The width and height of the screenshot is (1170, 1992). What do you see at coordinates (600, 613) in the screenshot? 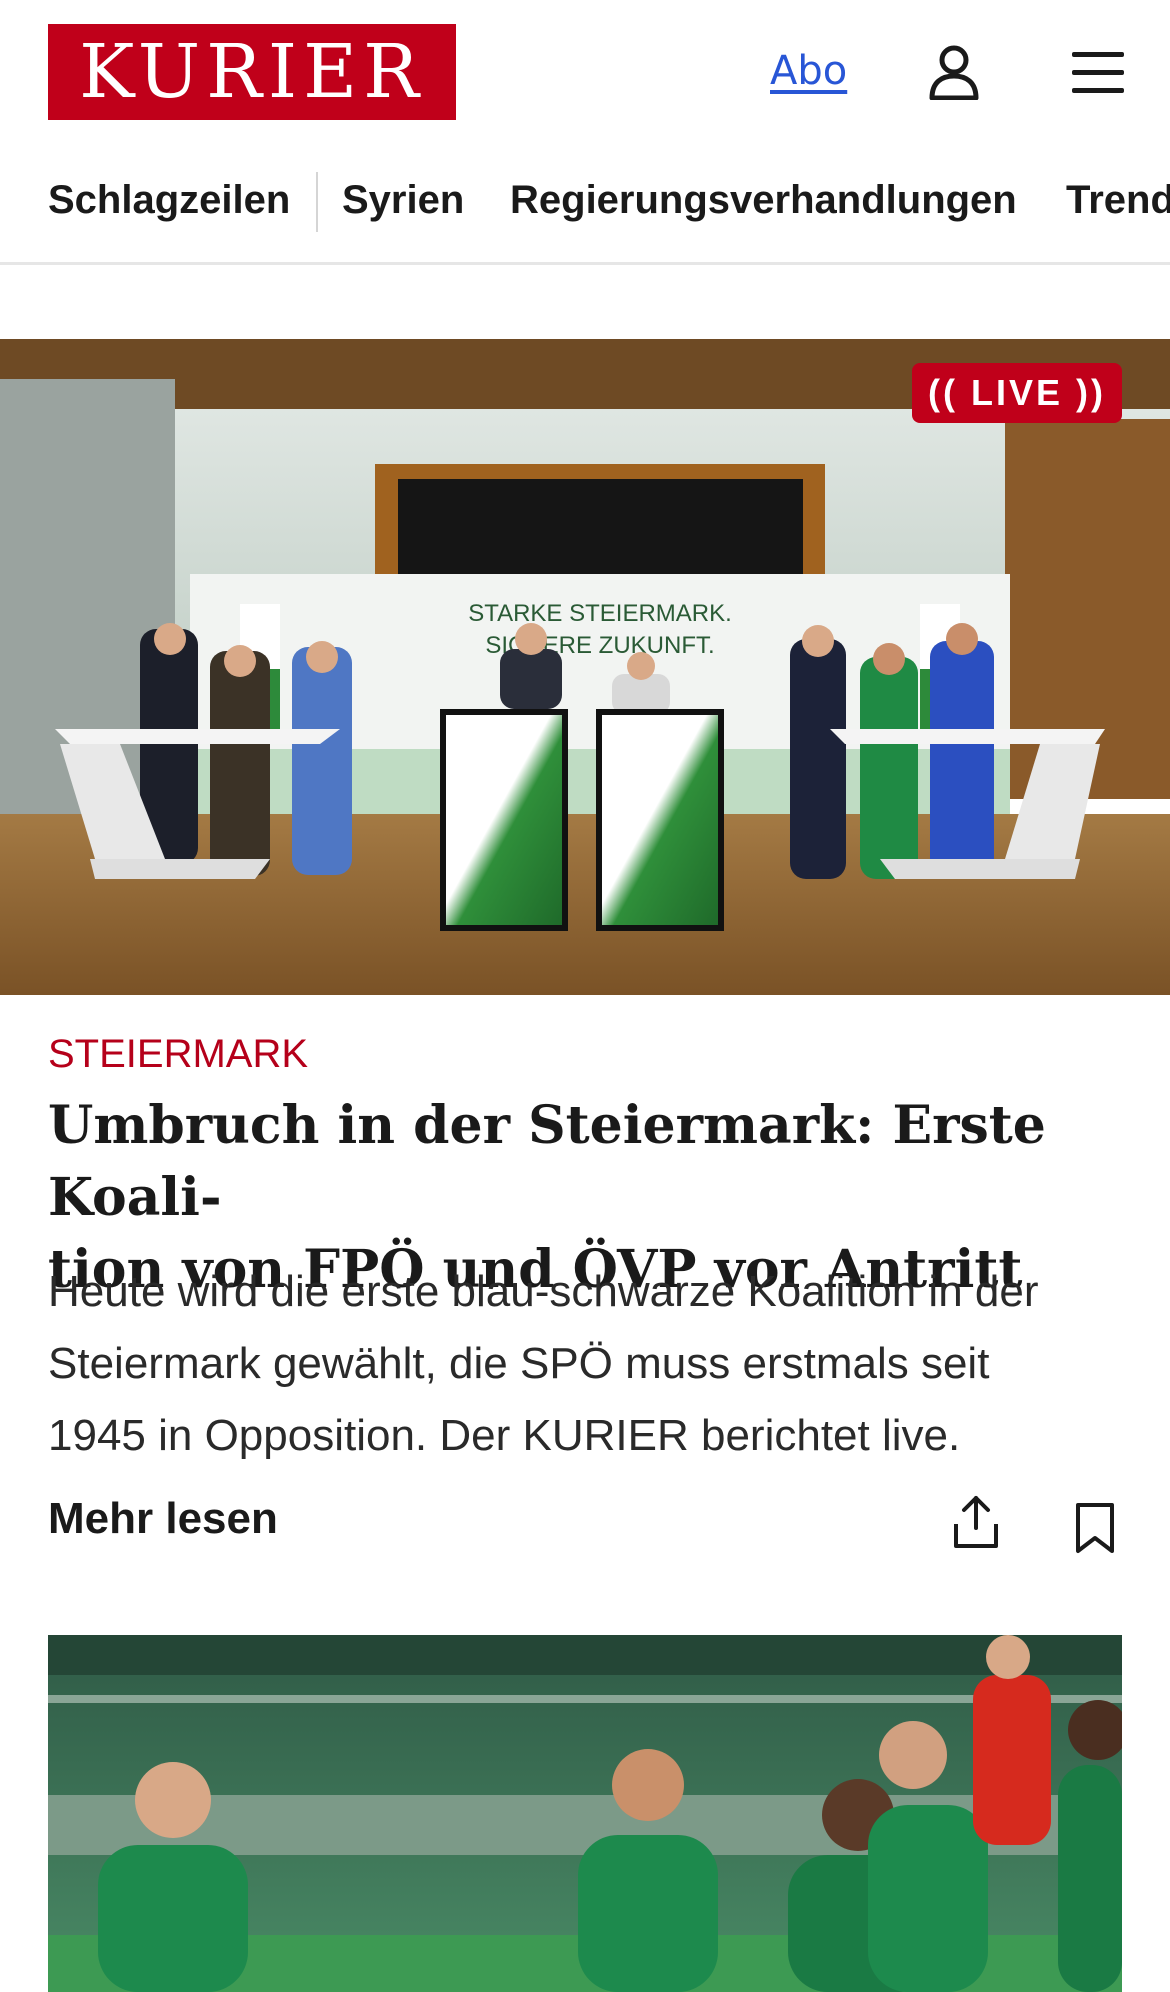
I see `backdrop-slogan-line1: STARKE STEIERMARK.` at bounding box center [600, 613].